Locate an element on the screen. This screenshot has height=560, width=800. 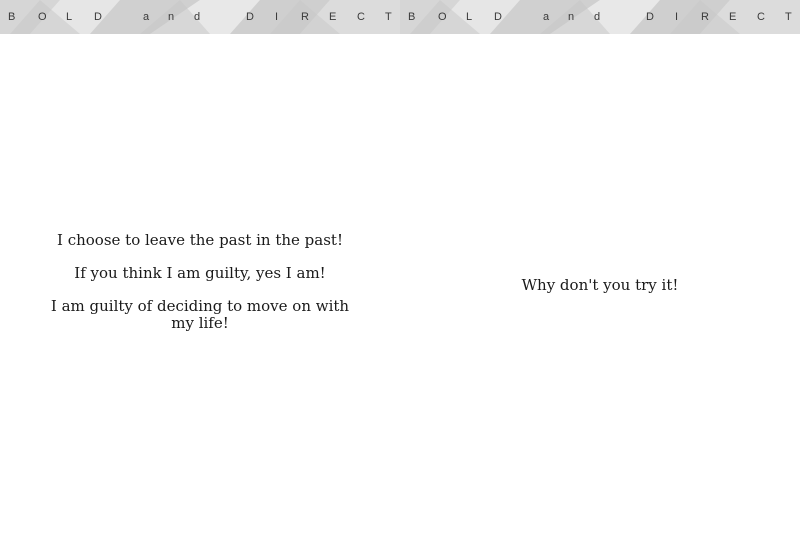
quote-line: Why don't you try it! is located at coordinates (600, 285).